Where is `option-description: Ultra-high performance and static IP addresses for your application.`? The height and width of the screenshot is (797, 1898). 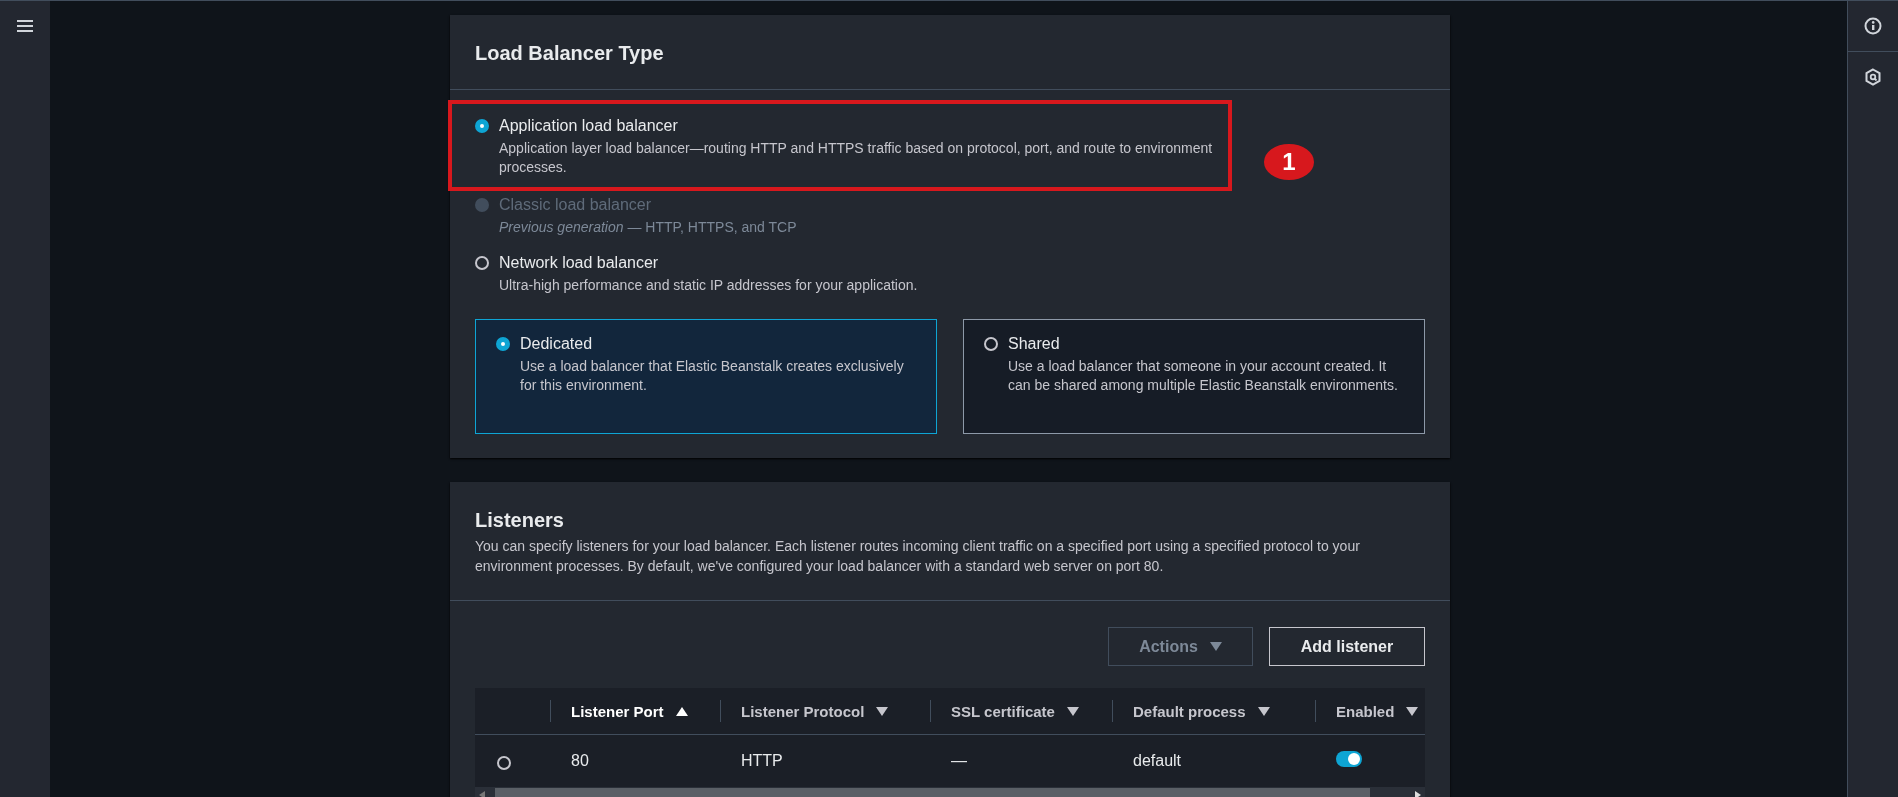 option-description: Ultra-high performance and static IP addresses for your application. is located at coordinates (708, 285).